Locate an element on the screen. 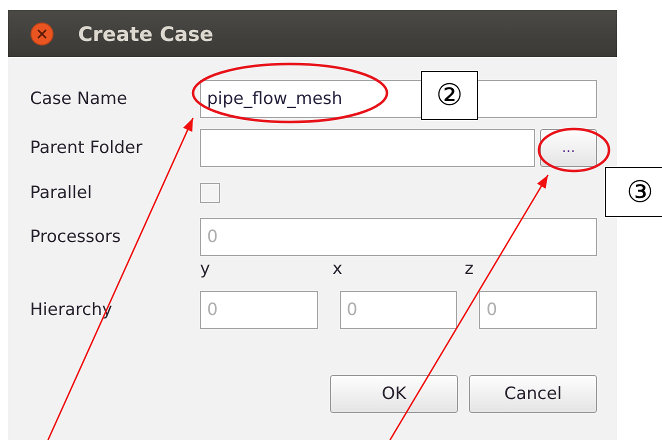 The image size is (662, 440). field-label: Parent Folder is located at coordinates (87, 148).